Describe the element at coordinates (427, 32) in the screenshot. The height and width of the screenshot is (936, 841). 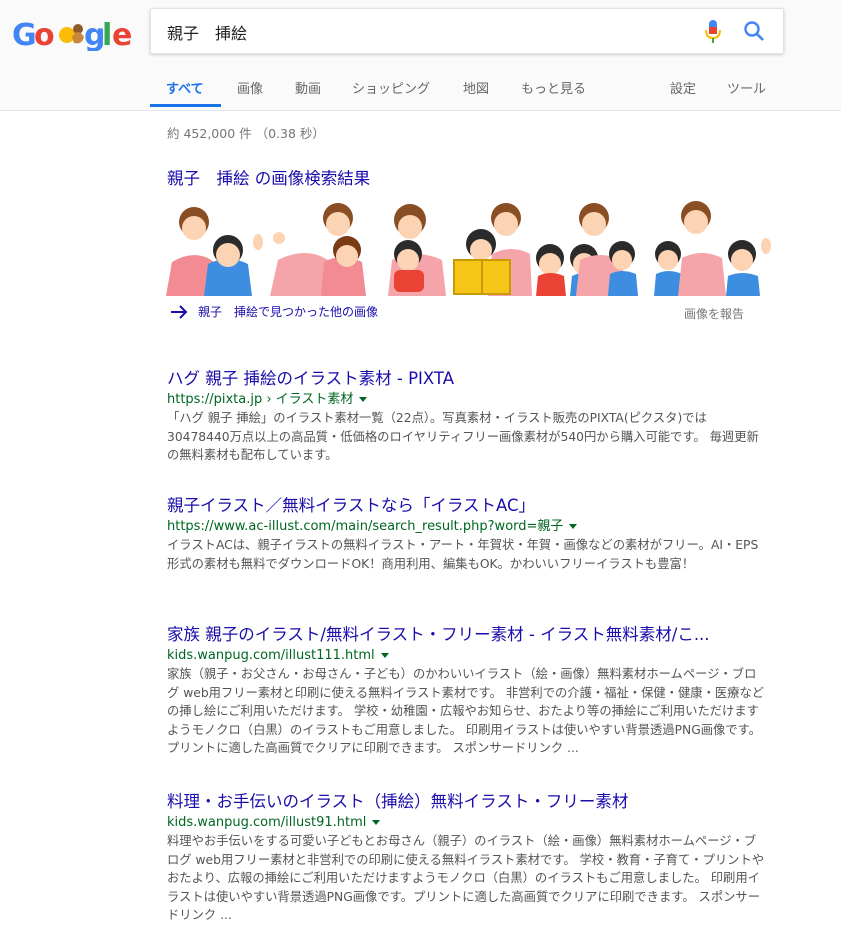
I see `search-input` at that location.